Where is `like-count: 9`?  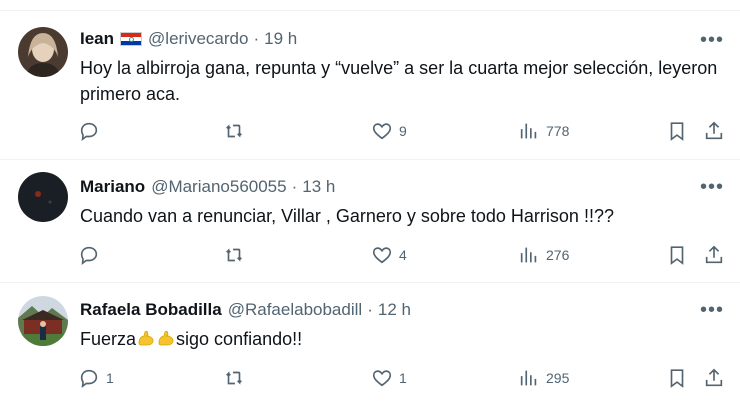 like-count: 9 is located at coordinates (403, 131).